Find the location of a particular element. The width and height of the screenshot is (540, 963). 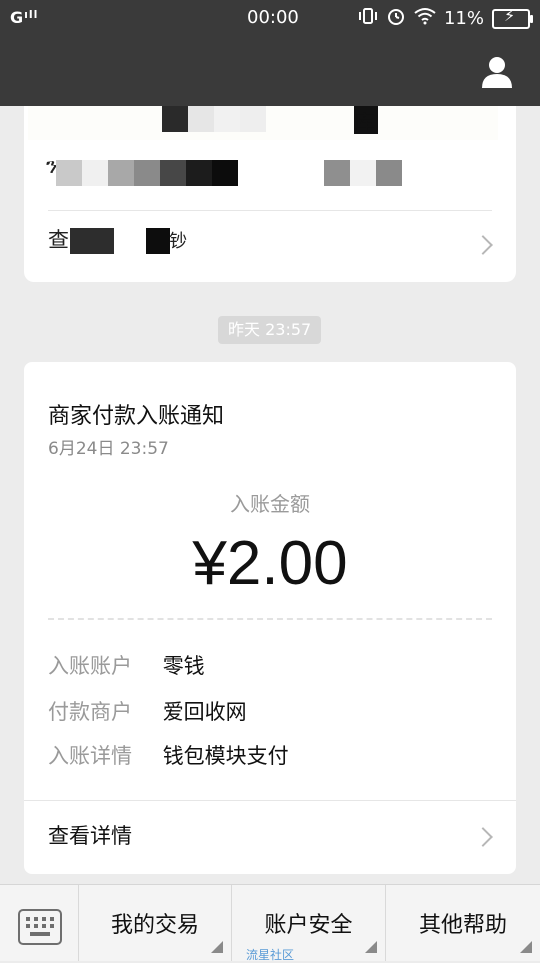

vibrate-icon is located at coordinates (368, 18).